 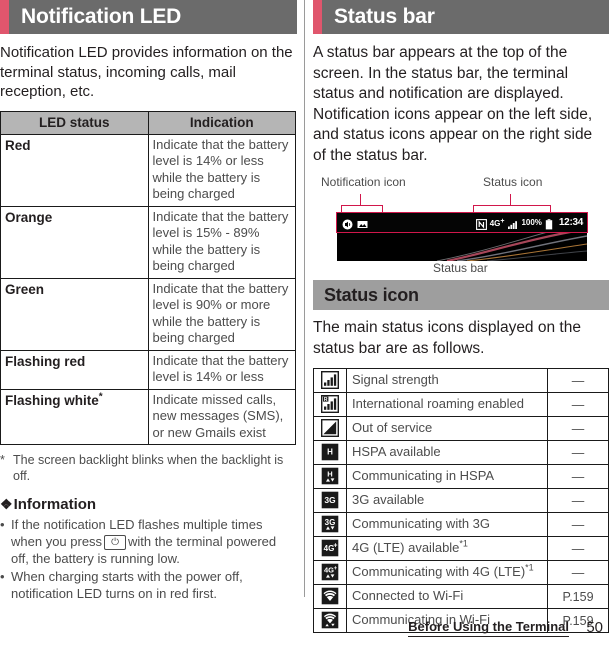 What do you see at coordinates (74, 122) in the screenshot?
I see `column-header-led-status: LED status` at bounding box center [74, 122].